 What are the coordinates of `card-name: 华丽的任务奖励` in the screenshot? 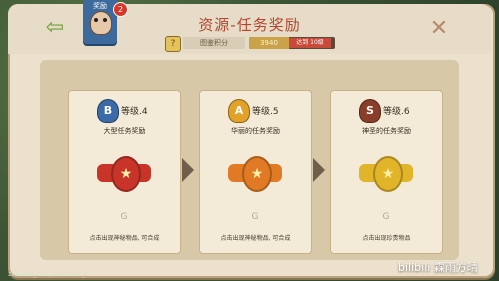 It's located at (255, 131).